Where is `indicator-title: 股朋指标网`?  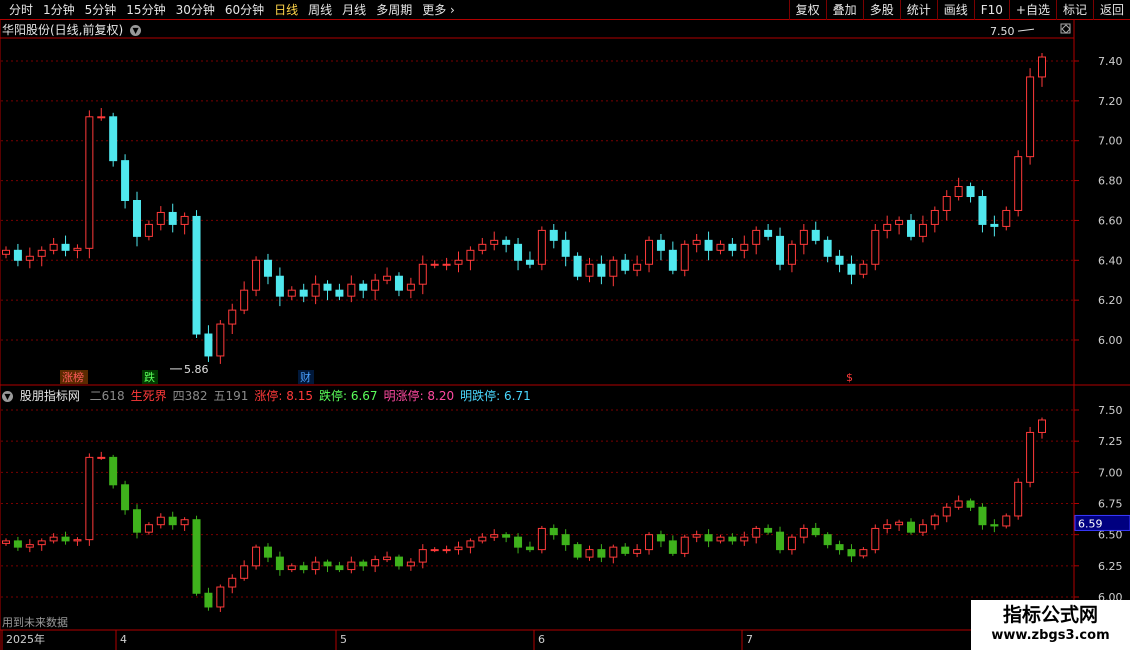 indicator-title: 股朋指标网 is located at coordinates (49, 396).